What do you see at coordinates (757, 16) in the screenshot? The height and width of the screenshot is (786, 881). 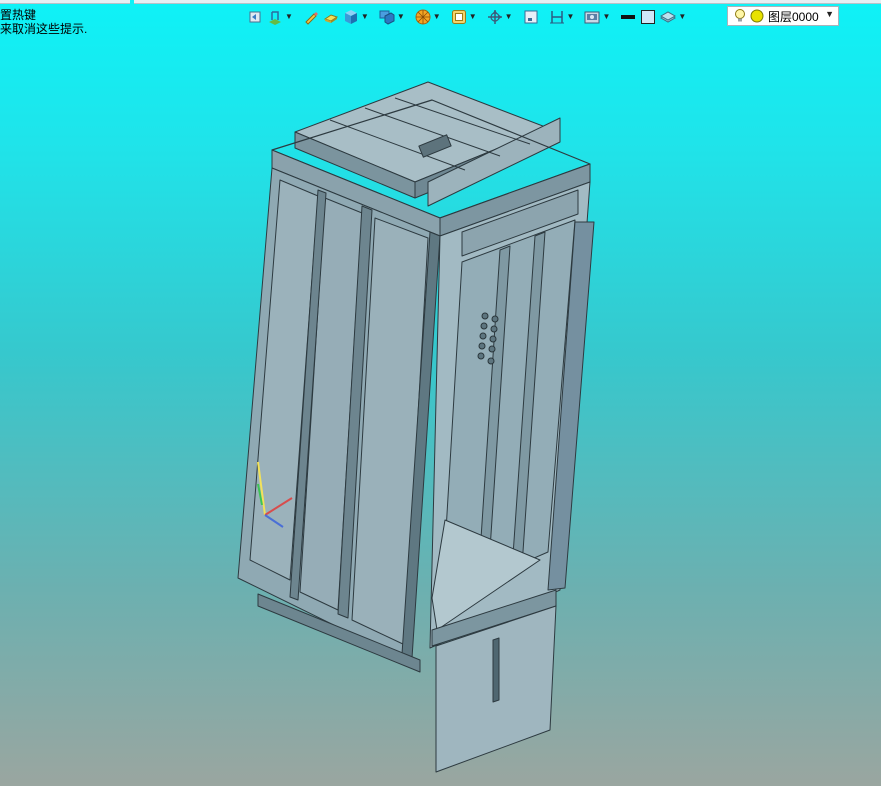 I see `layer-color-dot-icon` at bounding box center [757, 16].